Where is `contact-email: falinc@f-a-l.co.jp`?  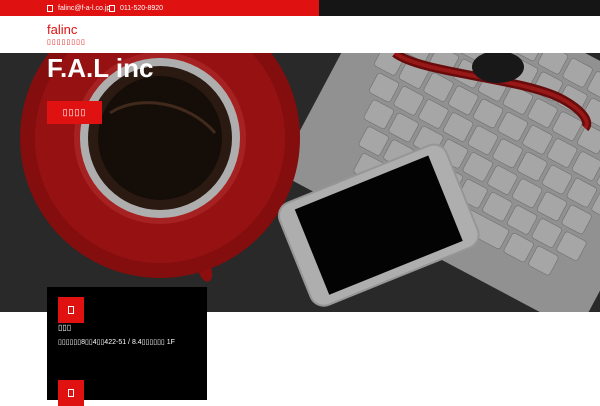
contact-email: falinc@f-a-l.co.jp is located at coordinates (78, 8).